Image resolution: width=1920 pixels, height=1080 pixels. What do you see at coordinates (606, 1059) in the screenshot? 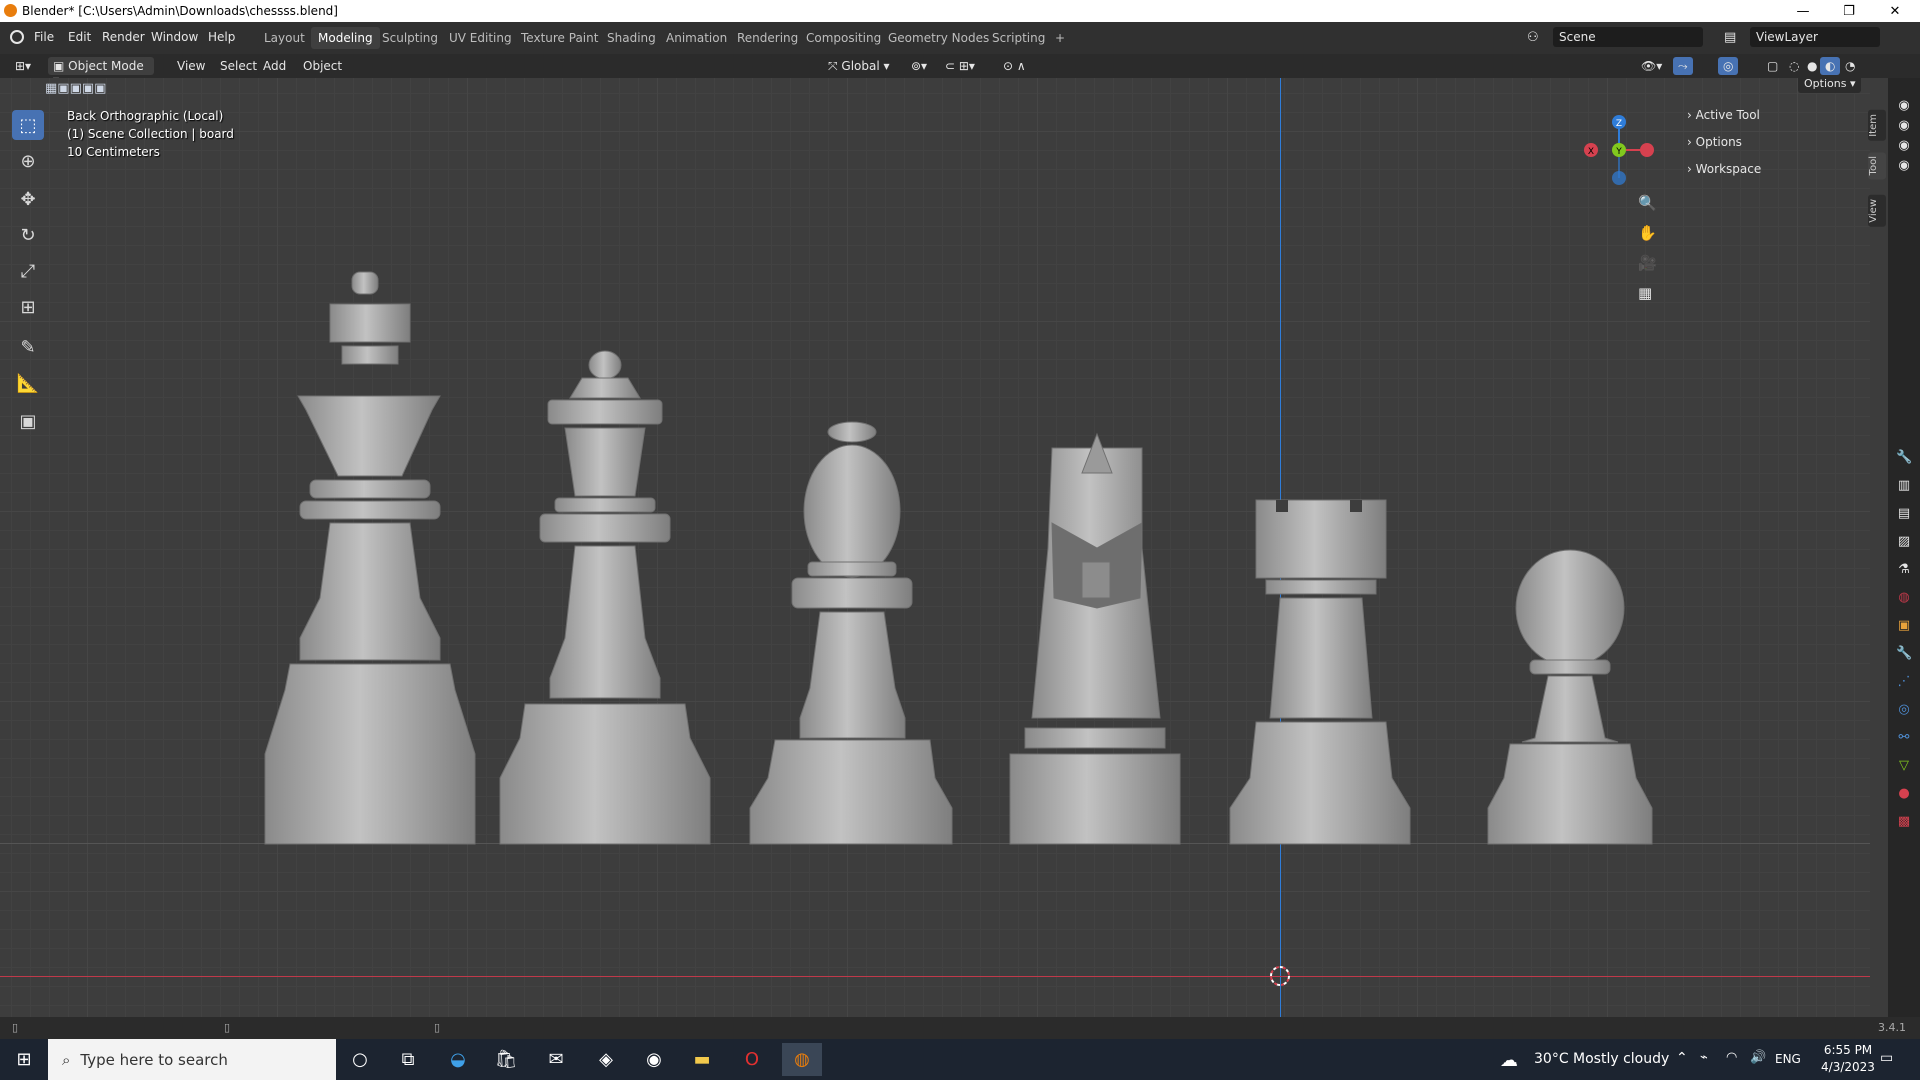
I see `app-icon: ◈` at bounding box center [606, 1059].